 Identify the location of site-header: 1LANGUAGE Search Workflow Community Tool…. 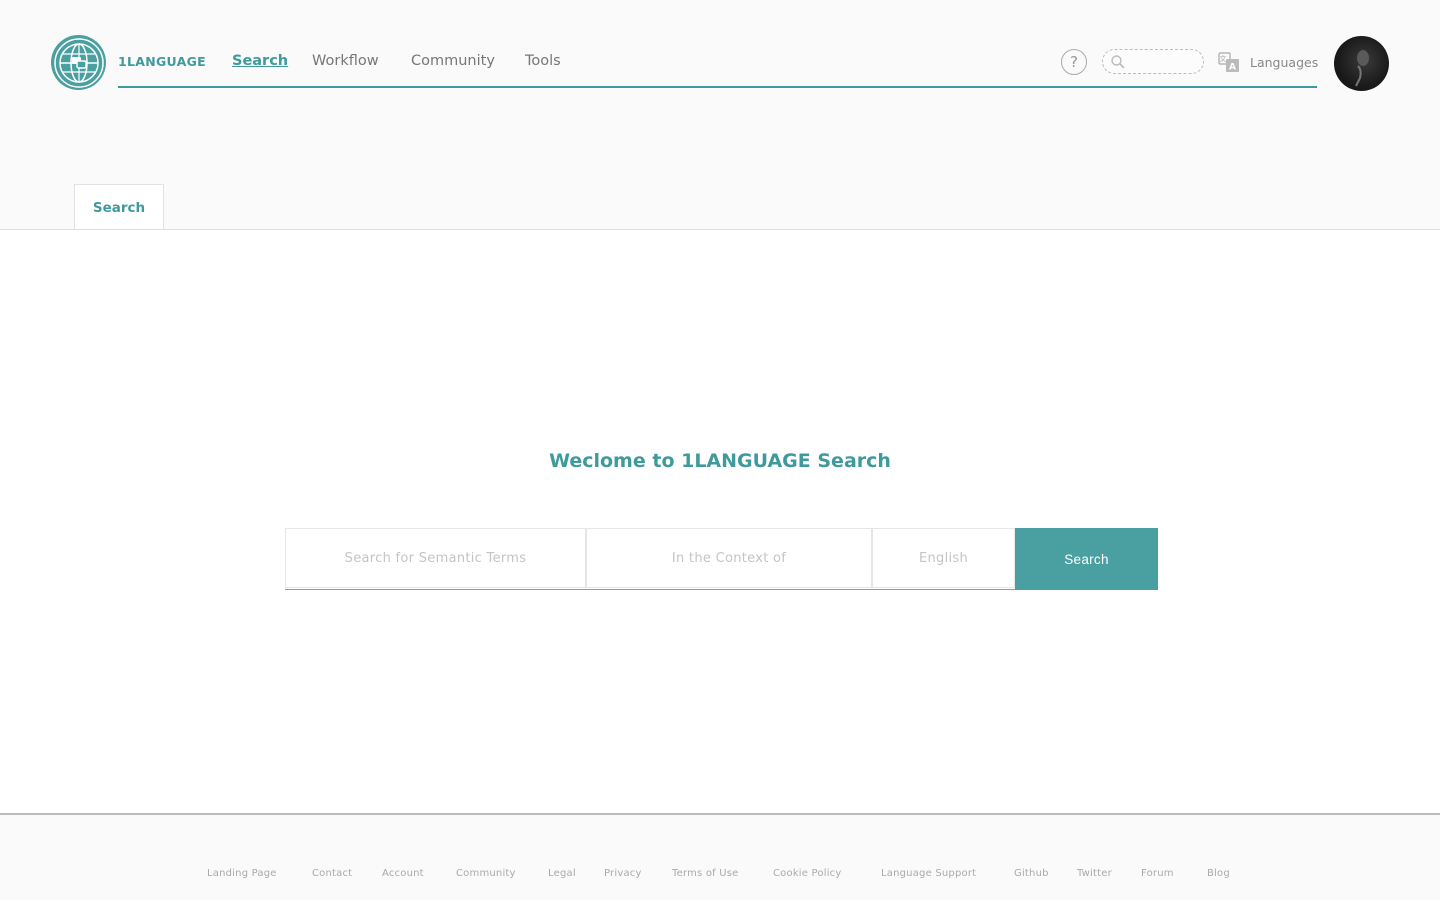
(720, 60).